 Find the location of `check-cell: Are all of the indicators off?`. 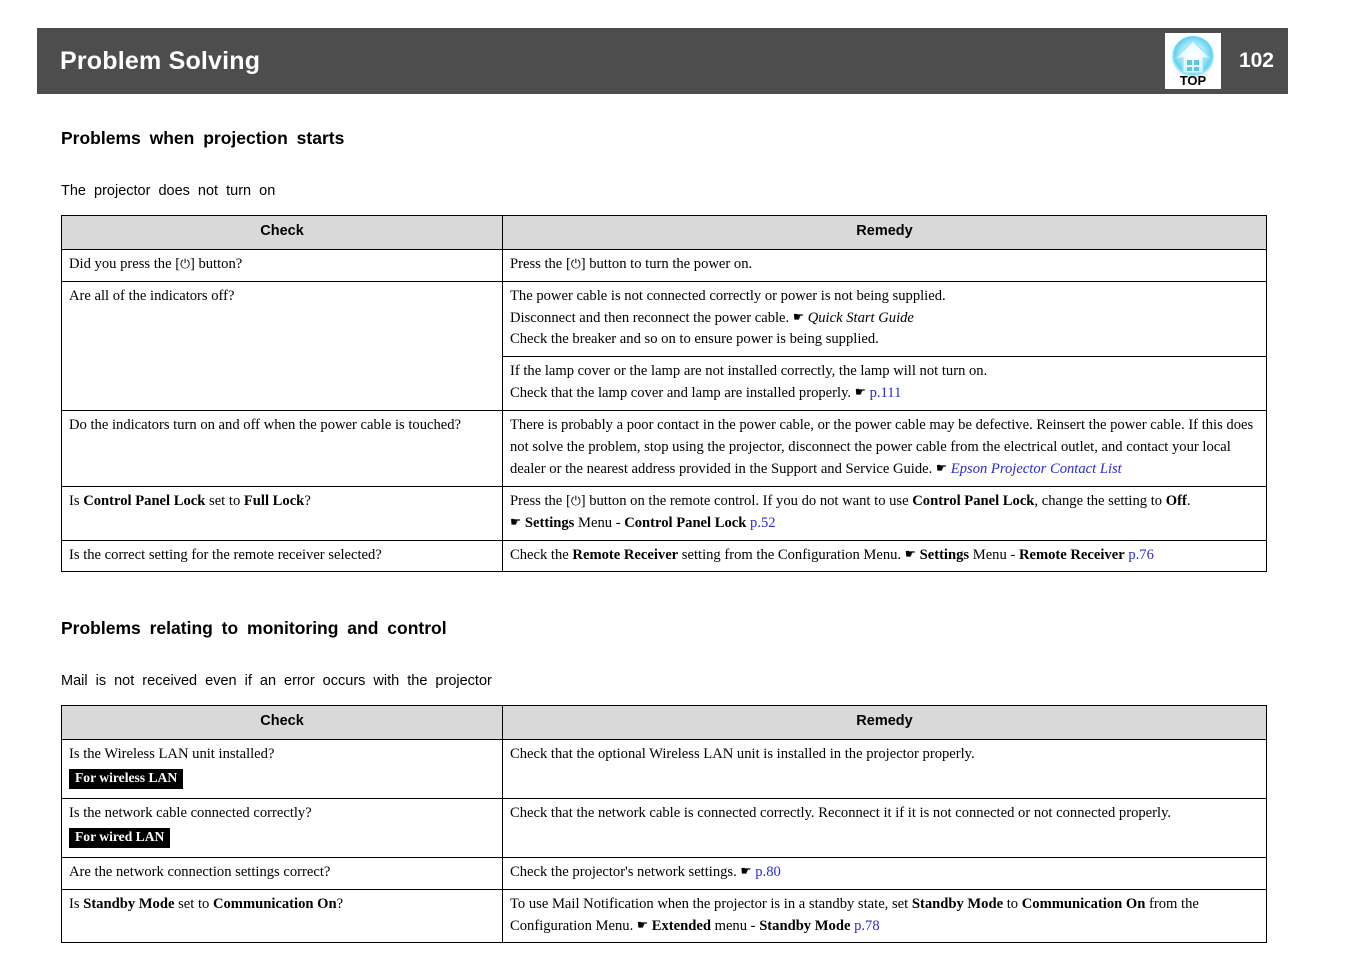

check-cell: Are all of the indicators off? is located at coordinates (282, 346).